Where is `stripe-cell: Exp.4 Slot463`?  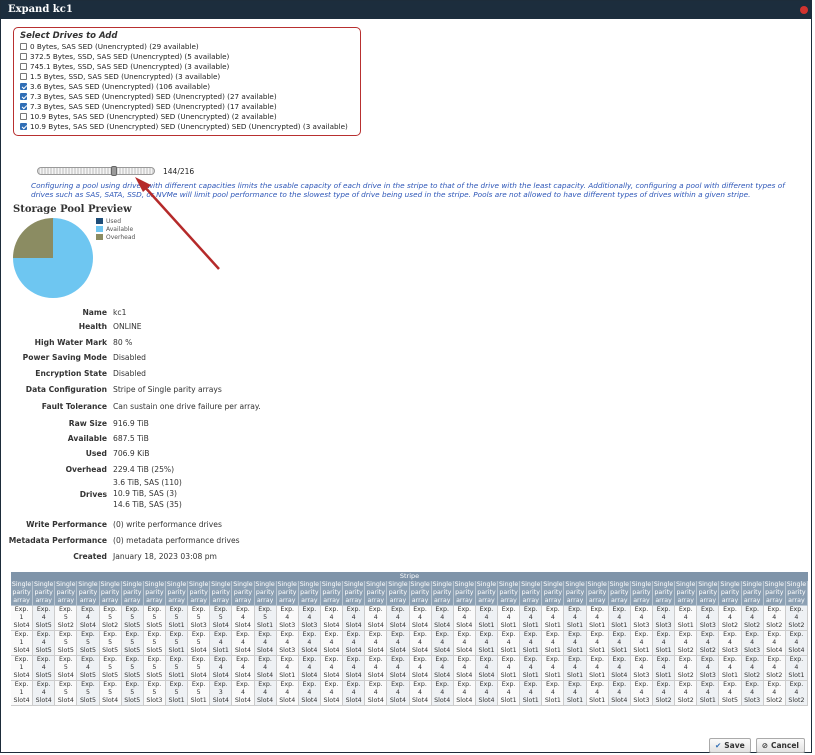
stripe-cell: Exp.4 Slot463 is located at coordinates (354, 668).